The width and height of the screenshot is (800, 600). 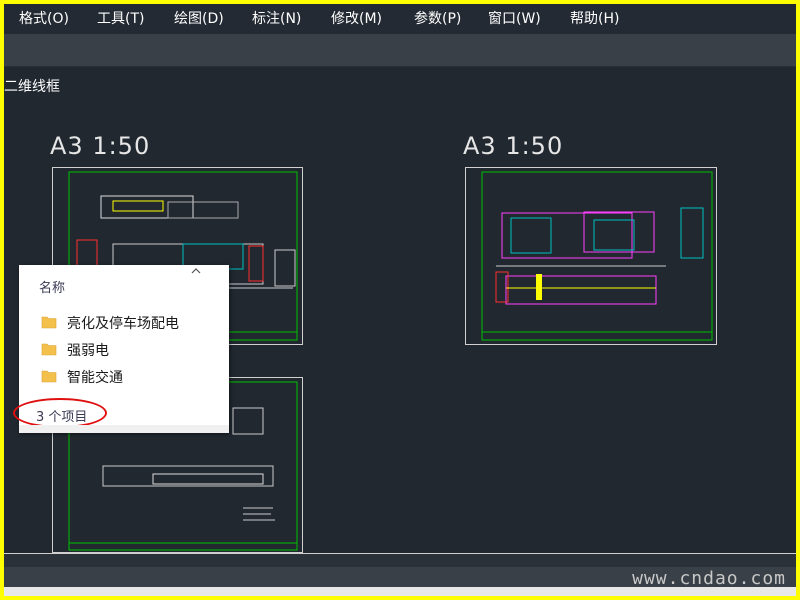 What do you see at coordinates (131, 350) in the screenshot?
I see `folder-item: 强弱电` at bounding box center [131, 350].